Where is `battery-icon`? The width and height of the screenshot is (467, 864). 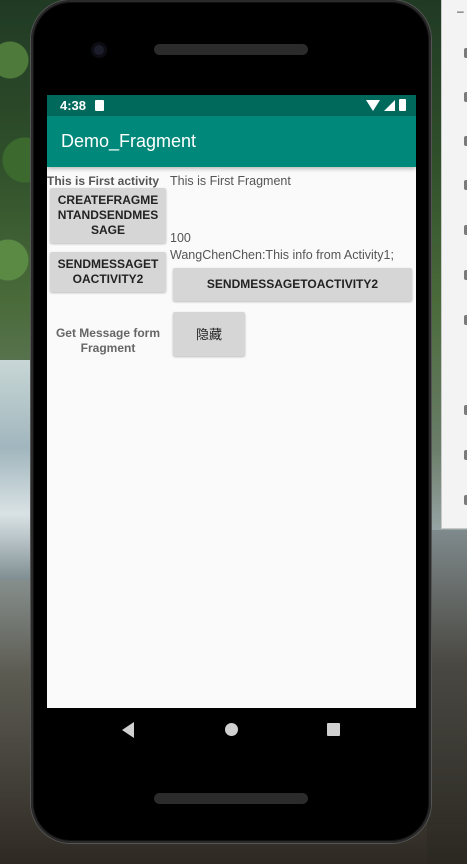
battery-icon is located at coordinates (402, 105).